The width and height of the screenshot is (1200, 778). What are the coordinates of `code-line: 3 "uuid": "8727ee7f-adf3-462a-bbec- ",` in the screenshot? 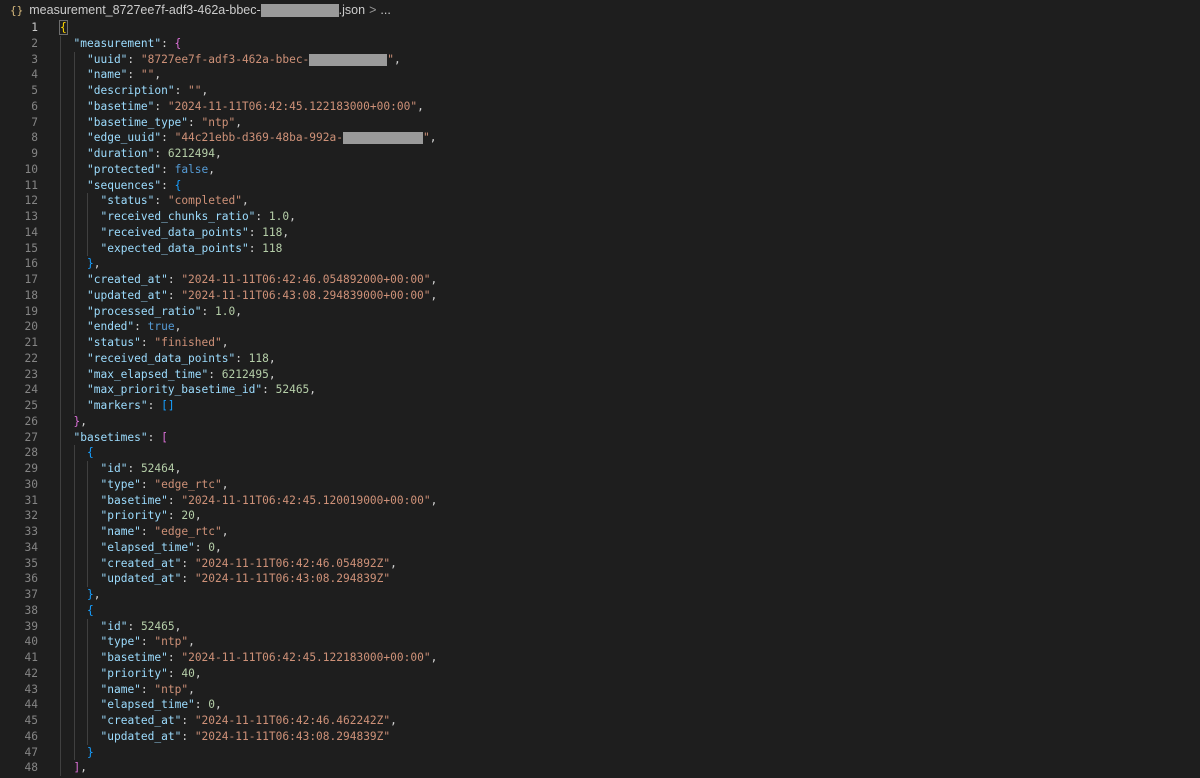 It's located at (600, 59).